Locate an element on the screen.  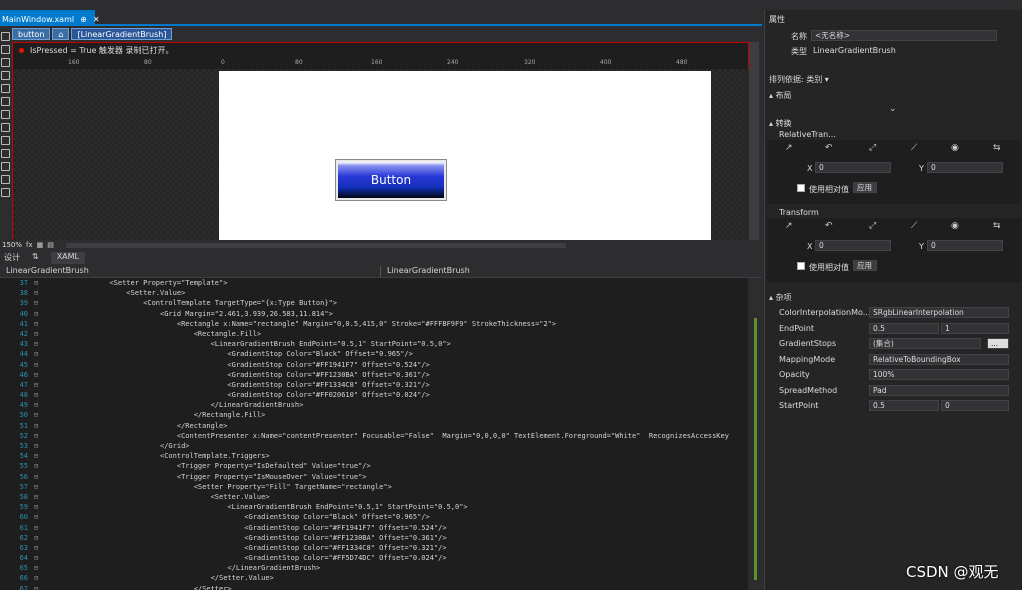
rectangle-tool-icon is located at coordinates (5, 140).